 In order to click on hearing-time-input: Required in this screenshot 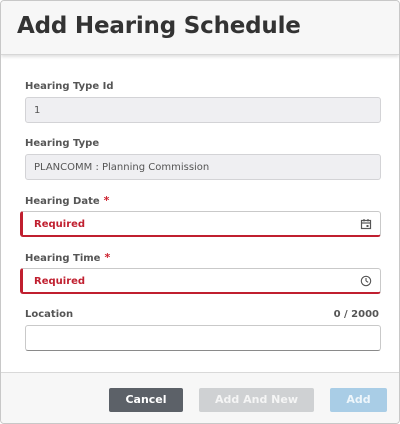, I will do `click(200, 281)`.